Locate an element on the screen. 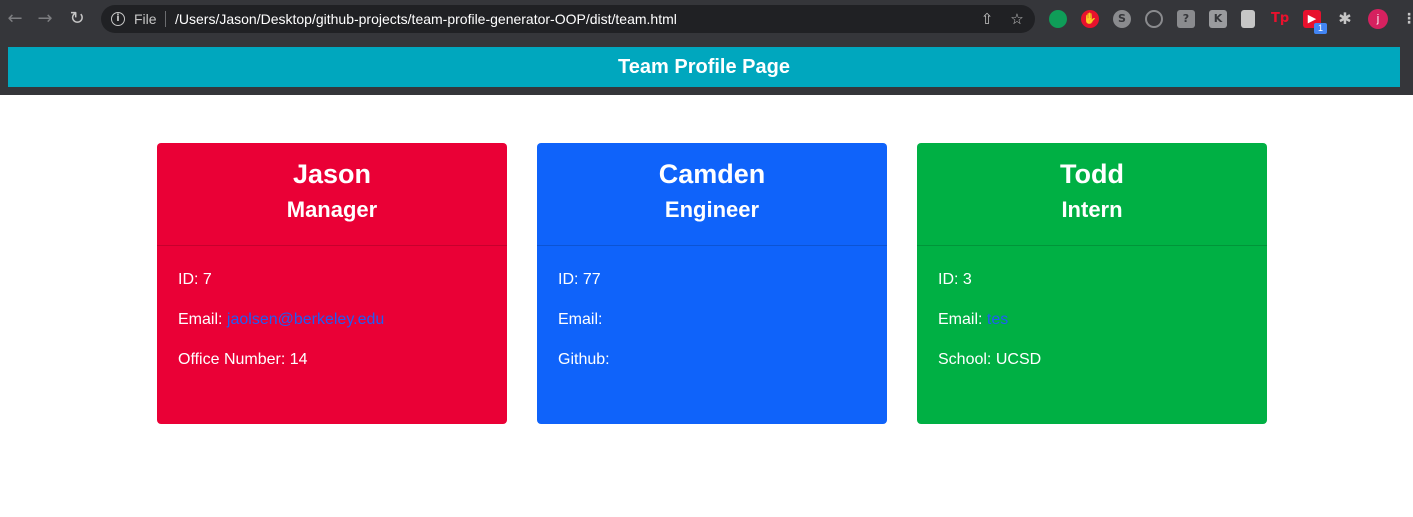 This screenshot has height=517, width=1413. card-name: Camden is located at coordinates (712, 174).